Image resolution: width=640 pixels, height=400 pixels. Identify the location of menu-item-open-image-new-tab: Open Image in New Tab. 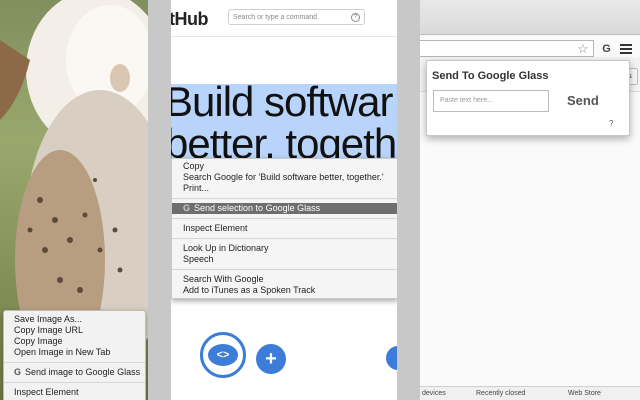
(74, 352).